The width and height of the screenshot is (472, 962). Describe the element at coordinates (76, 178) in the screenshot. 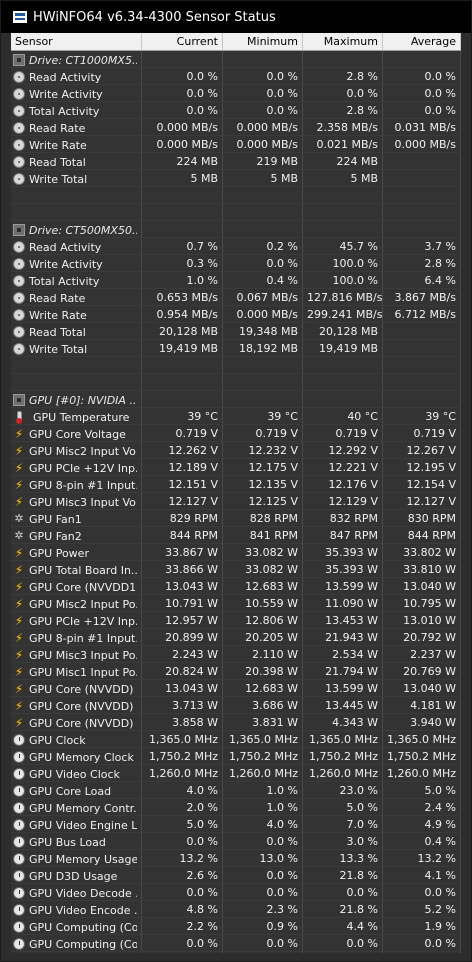

I see `sensor-name-cell: Write Total` at that location.